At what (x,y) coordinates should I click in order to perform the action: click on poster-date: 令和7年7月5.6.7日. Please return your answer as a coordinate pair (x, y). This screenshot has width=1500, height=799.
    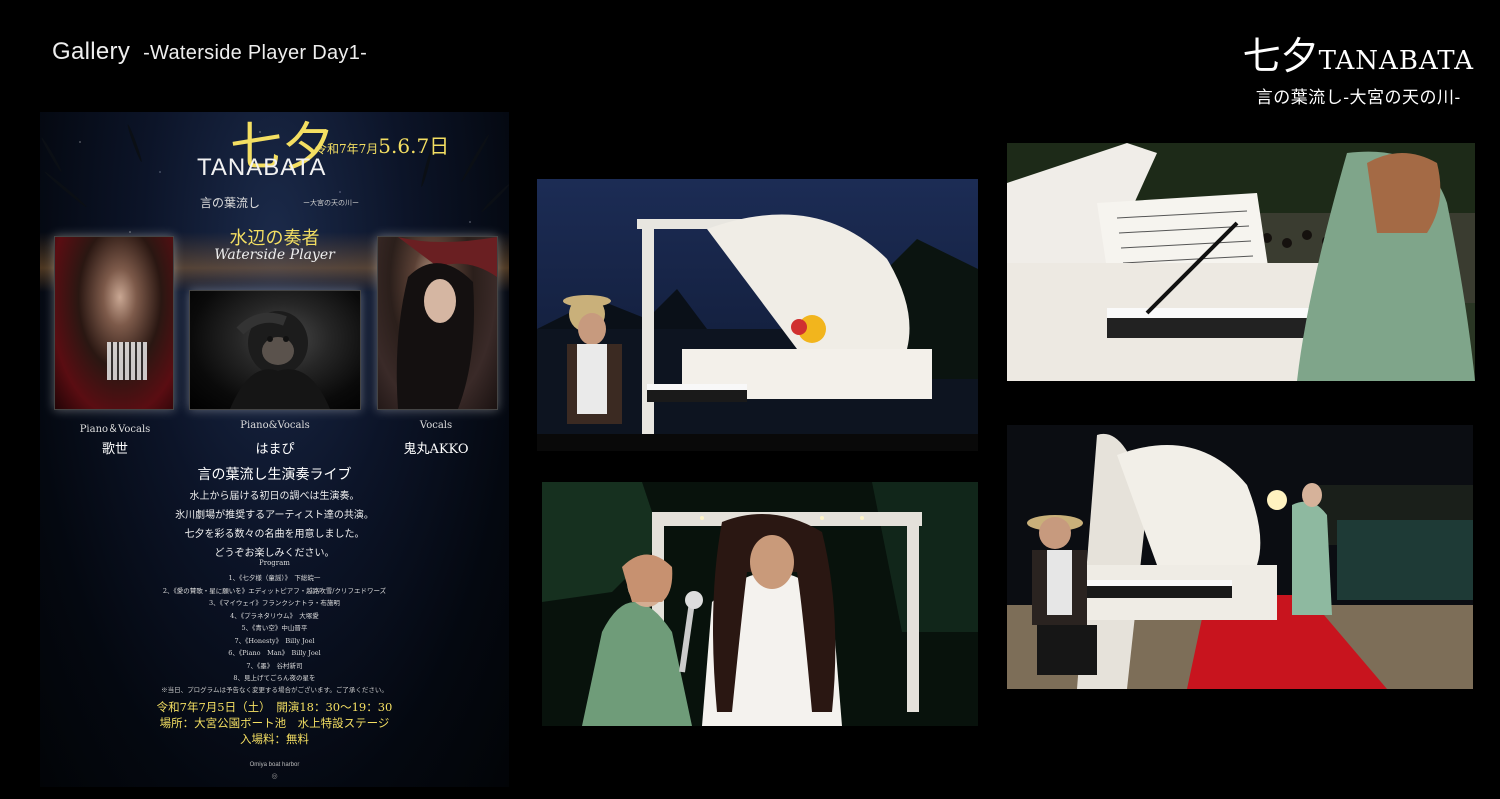
    Looking at the image, I should click on (382, 146).